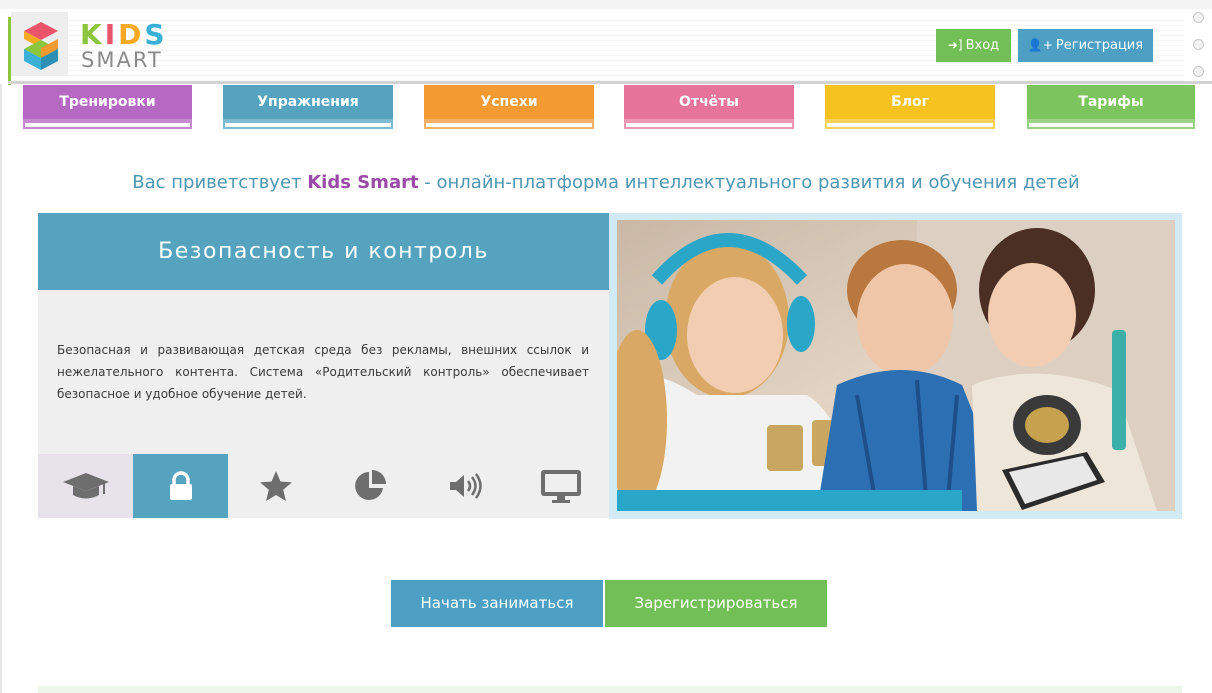 The image size is (1212, 693). Describe the element at coordinates (275, 486) in the screenshot. I see `star-icon` at that location.